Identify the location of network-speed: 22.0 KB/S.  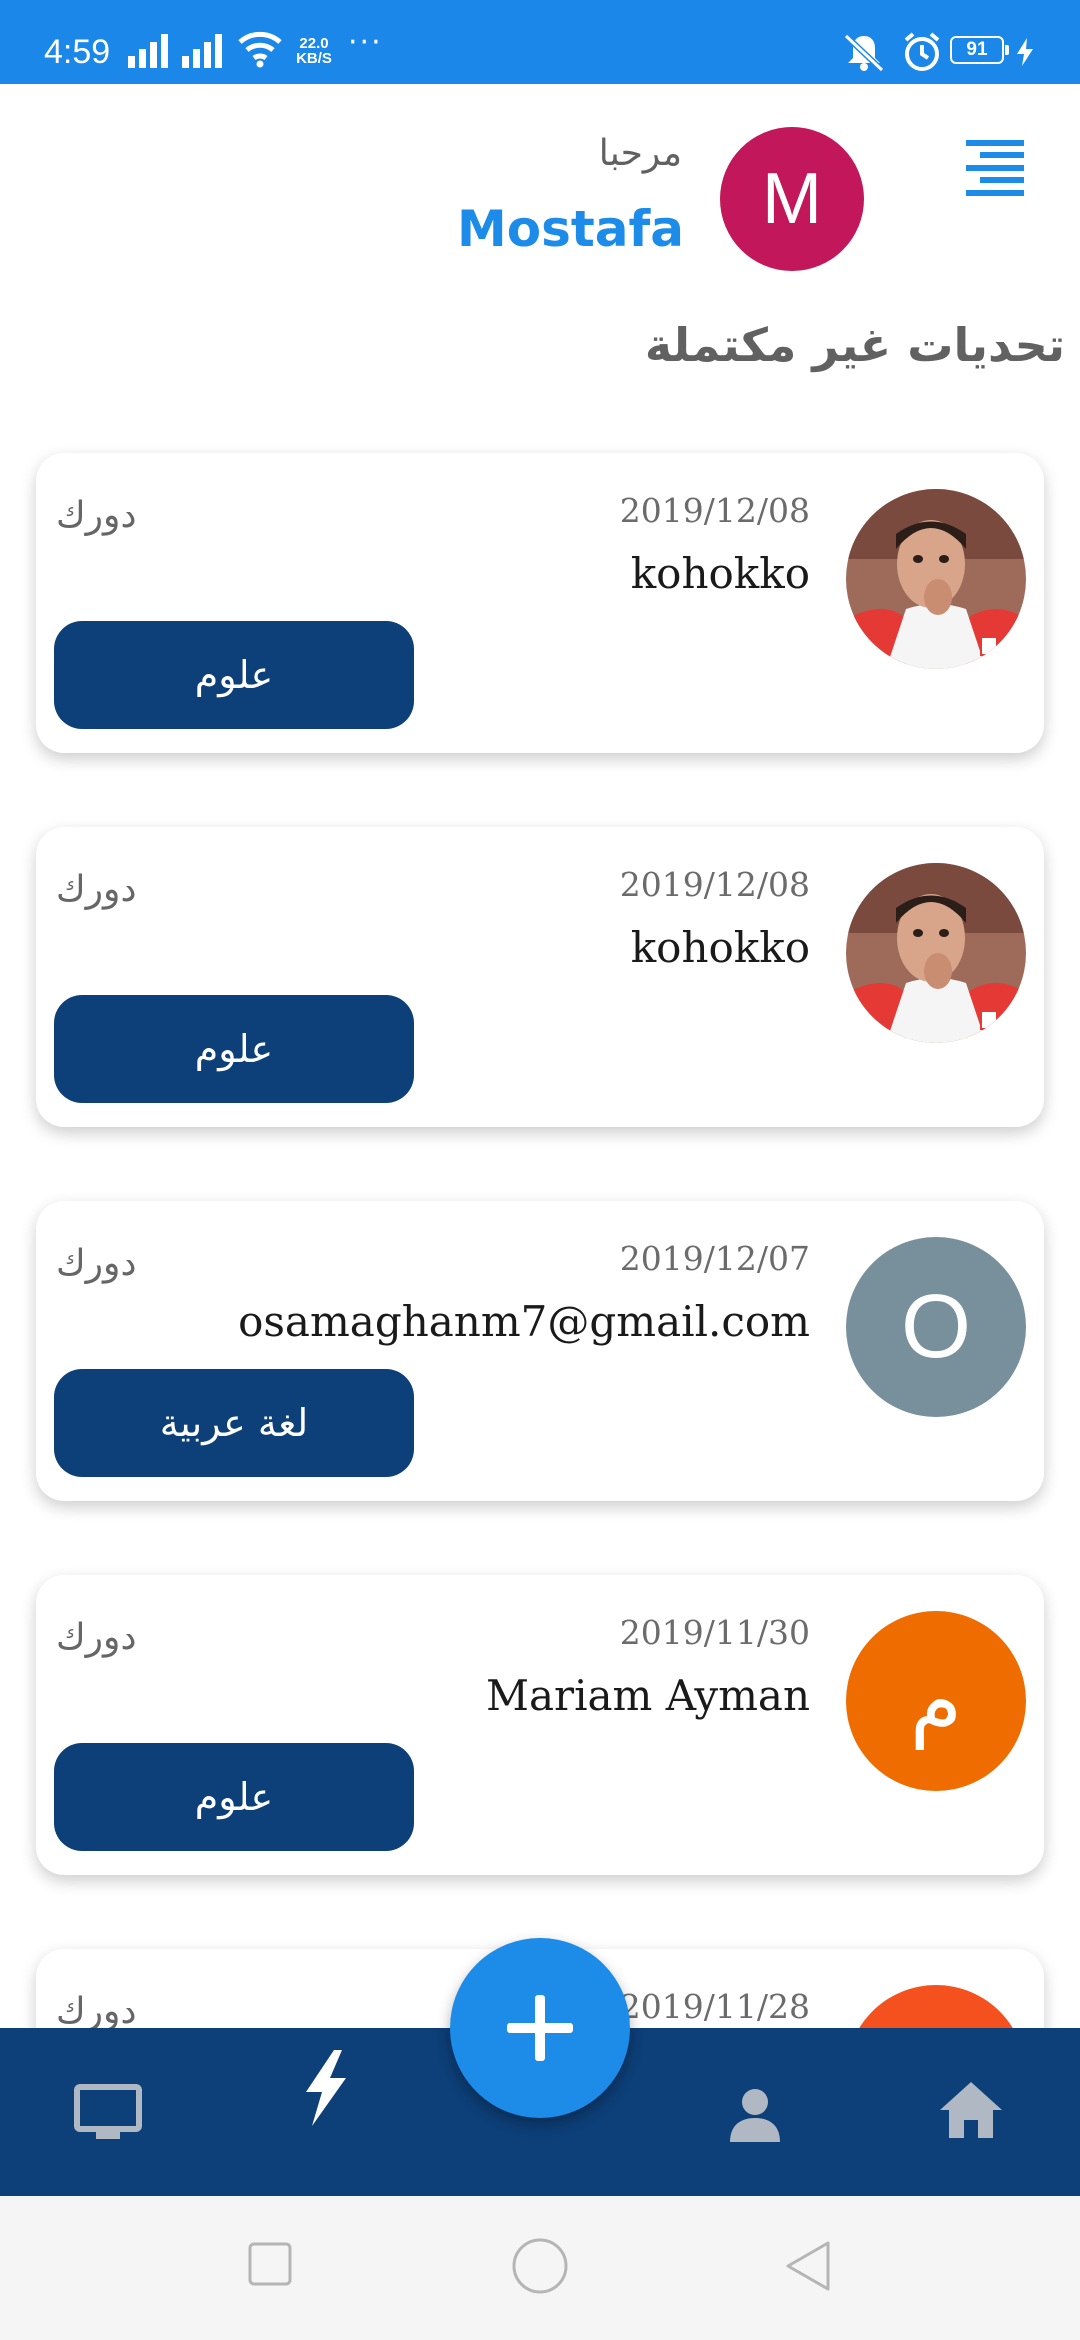
(314, 51).